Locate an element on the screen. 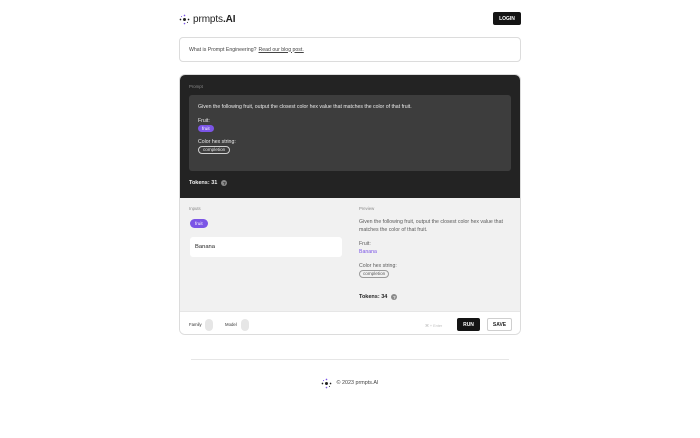 Image resolution: width=700 pixels, height=438 pixels. prompt-fruit-label: Fruit: is located at coordinates (204, 121).